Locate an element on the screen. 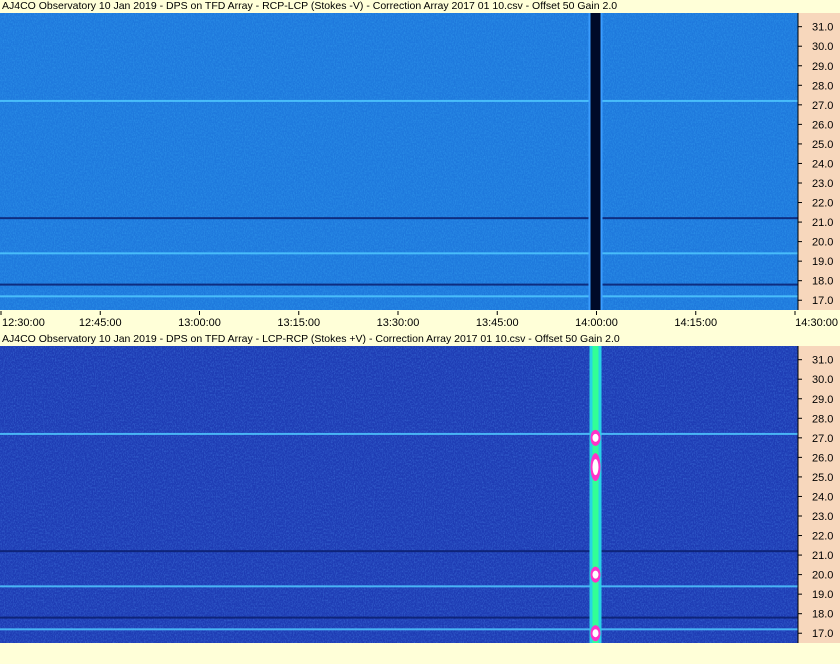  y-tick-label-top: 27.0 is located at coordinates (822, 106).